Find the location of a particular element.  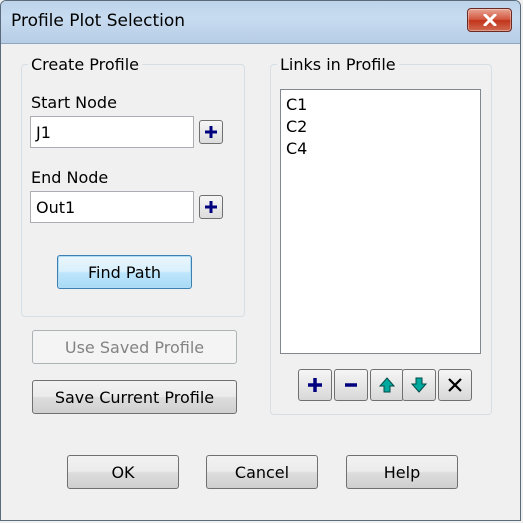

delete-link-button is located at coordinates (455, 385).